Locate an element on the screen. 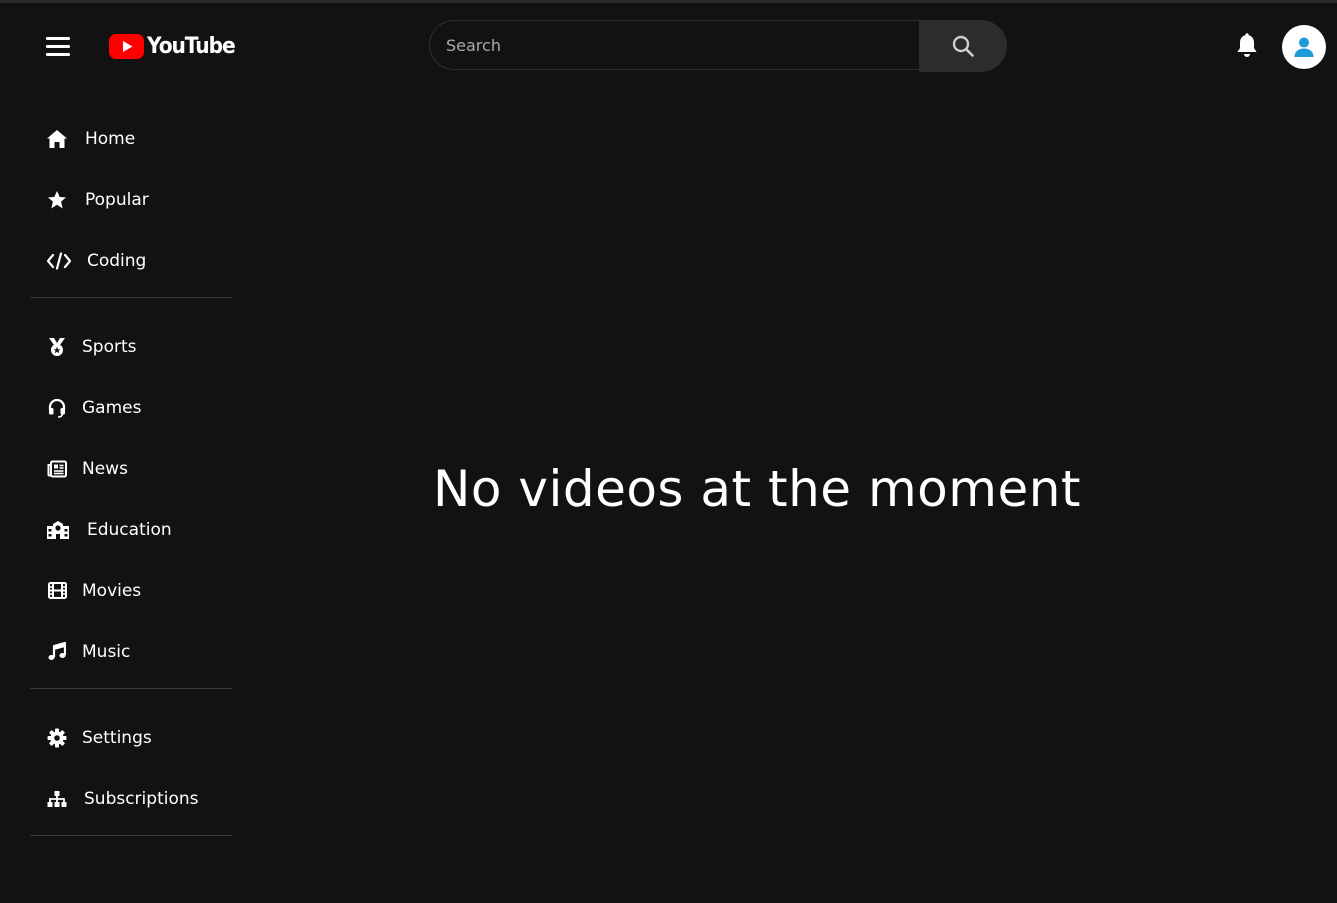  search-icon is located at coordinates (963, 46).